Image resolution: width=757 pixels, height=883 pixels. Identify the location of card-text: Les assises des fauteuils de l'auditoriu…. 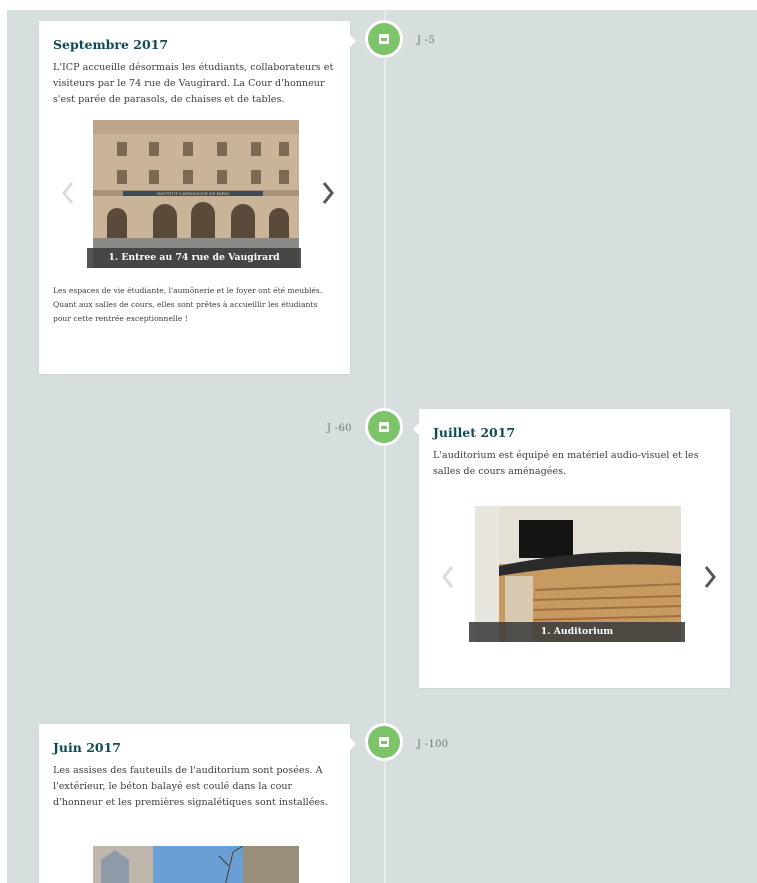
(191, 786).